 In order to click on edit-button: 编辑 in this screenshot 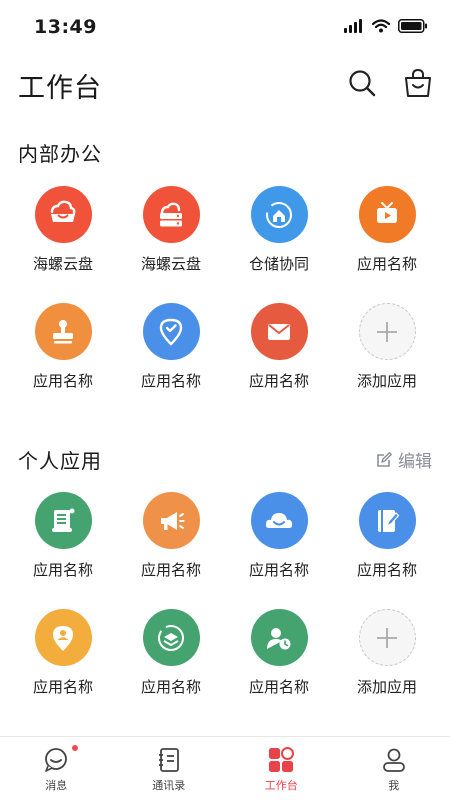, I will do `click(404, 459)`.